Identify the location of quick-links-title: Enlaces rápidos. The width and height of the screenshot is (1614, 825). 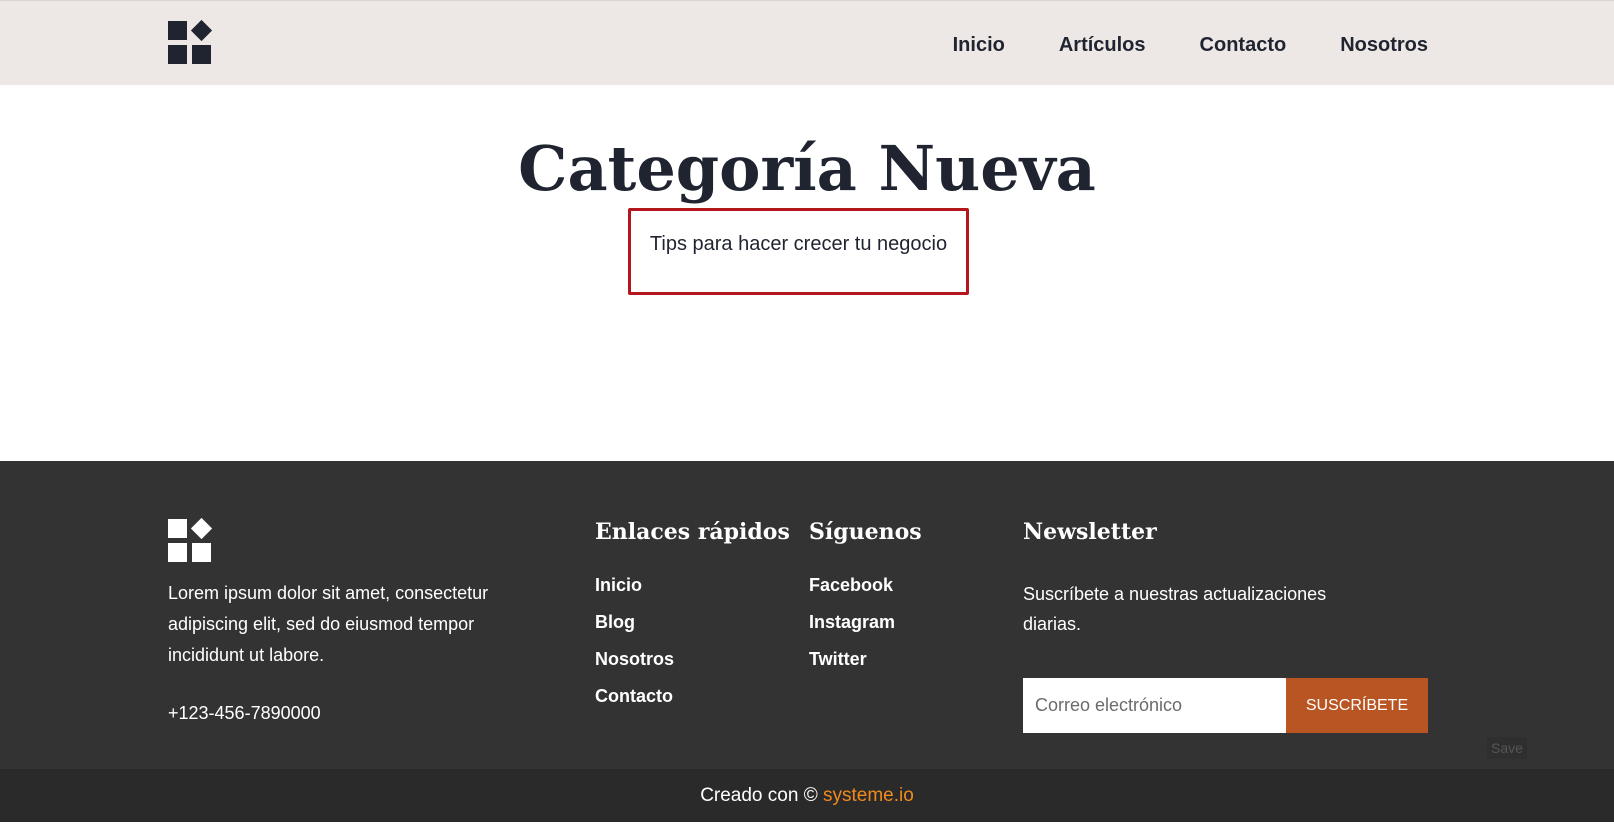
(692, 532).